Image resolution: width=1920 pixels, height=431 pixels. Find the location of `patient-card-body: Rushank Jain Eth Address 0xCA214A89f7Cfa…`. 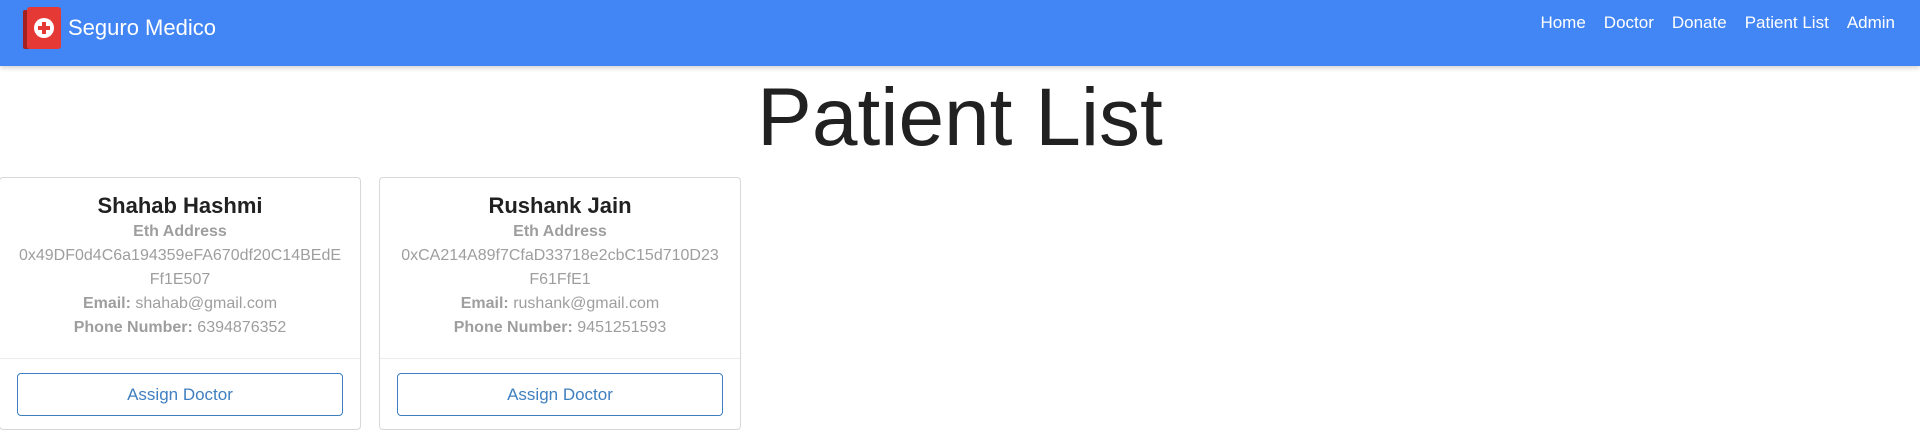

patient-card-body: Rushank Jain Eth Address 0xCA214A89f7Cfa… is located at coordinates (560, 268).